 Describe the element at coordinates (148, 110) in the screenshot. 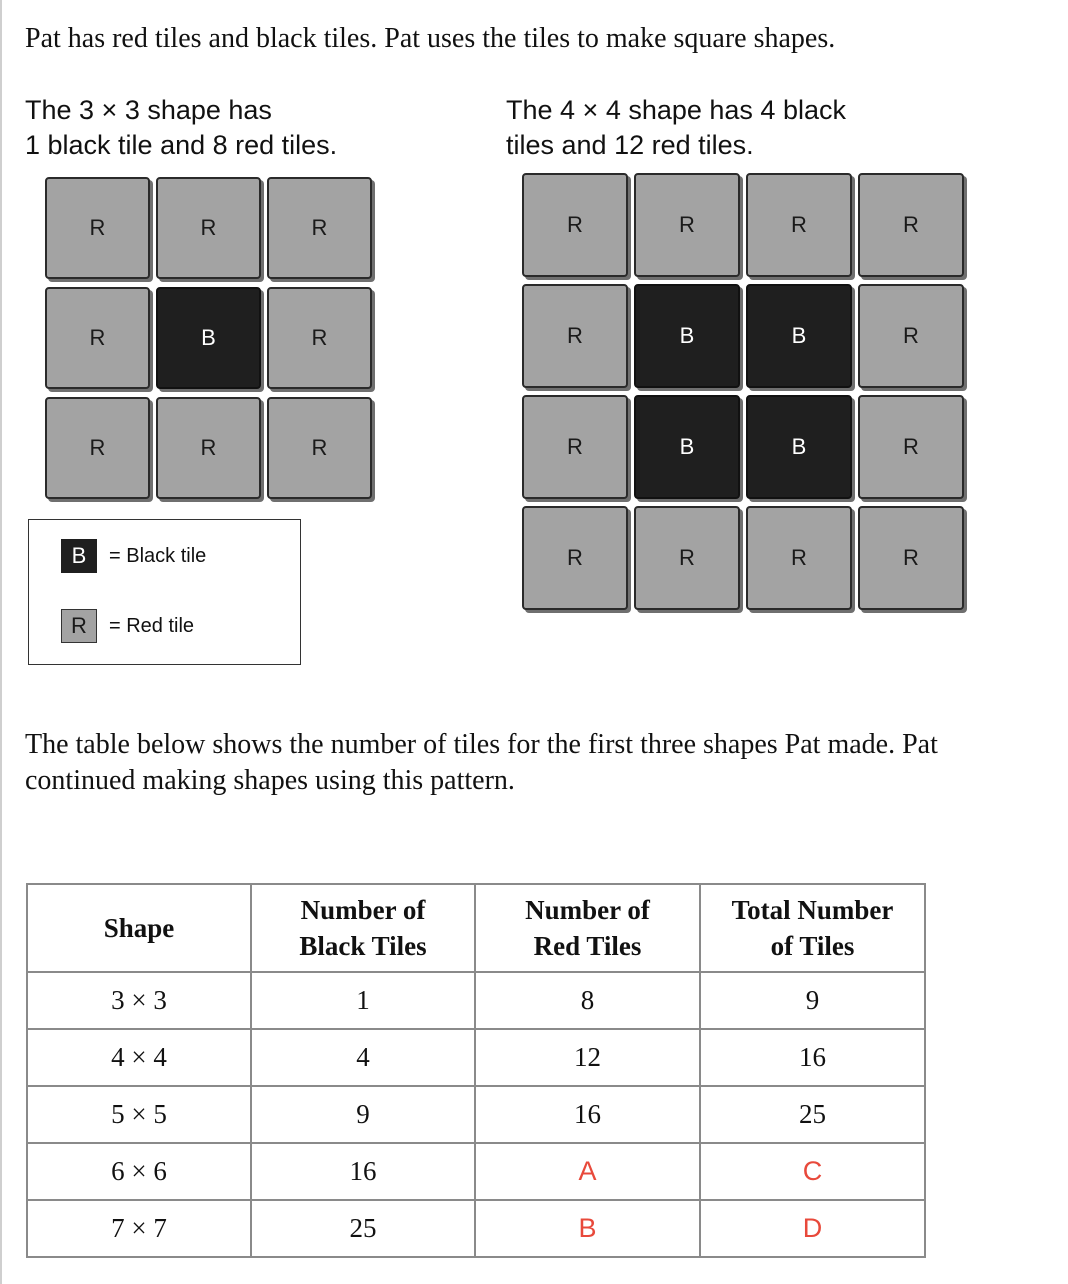

I see `caption-line: The 3 × 3 shape has` at that location.